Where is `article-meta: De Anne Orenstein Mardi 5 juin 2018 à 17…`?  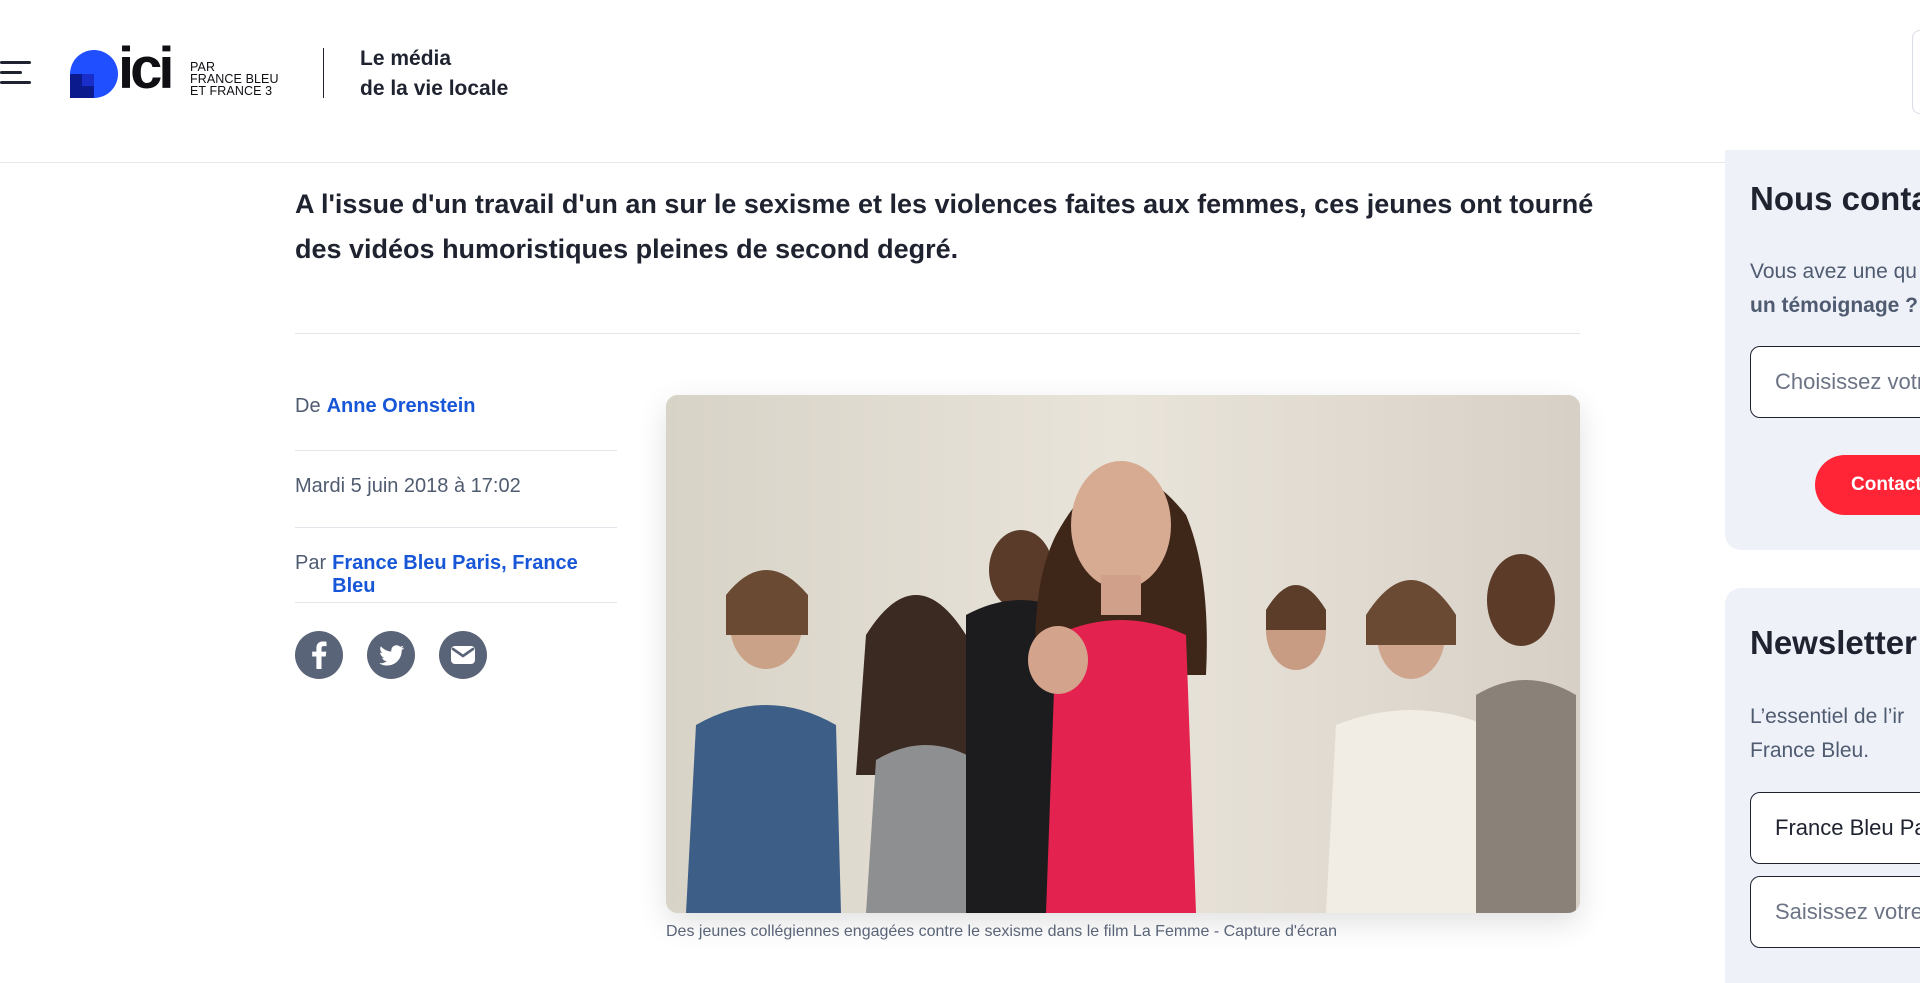 article-meta: De Anne Orenstein Mardi 5 juin 2018 à 17… is located at coordinates (456, 491).